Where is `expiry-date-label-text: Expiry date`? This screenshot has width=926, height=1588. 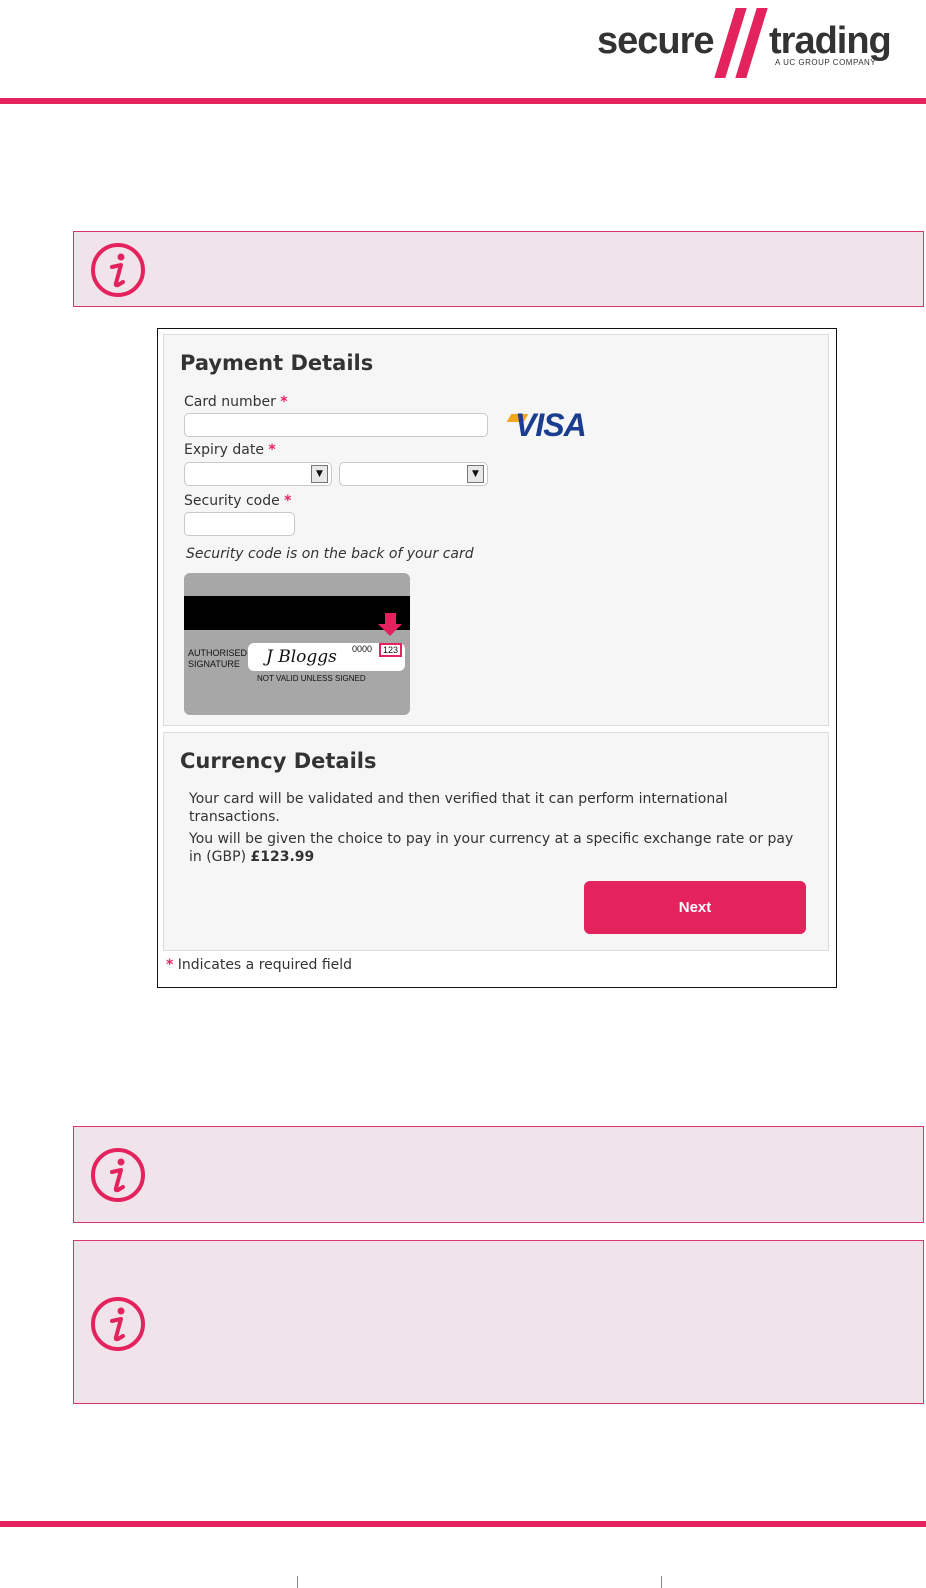 expiry-date-label-text: Expiry date is located at coordinates (224, 450).